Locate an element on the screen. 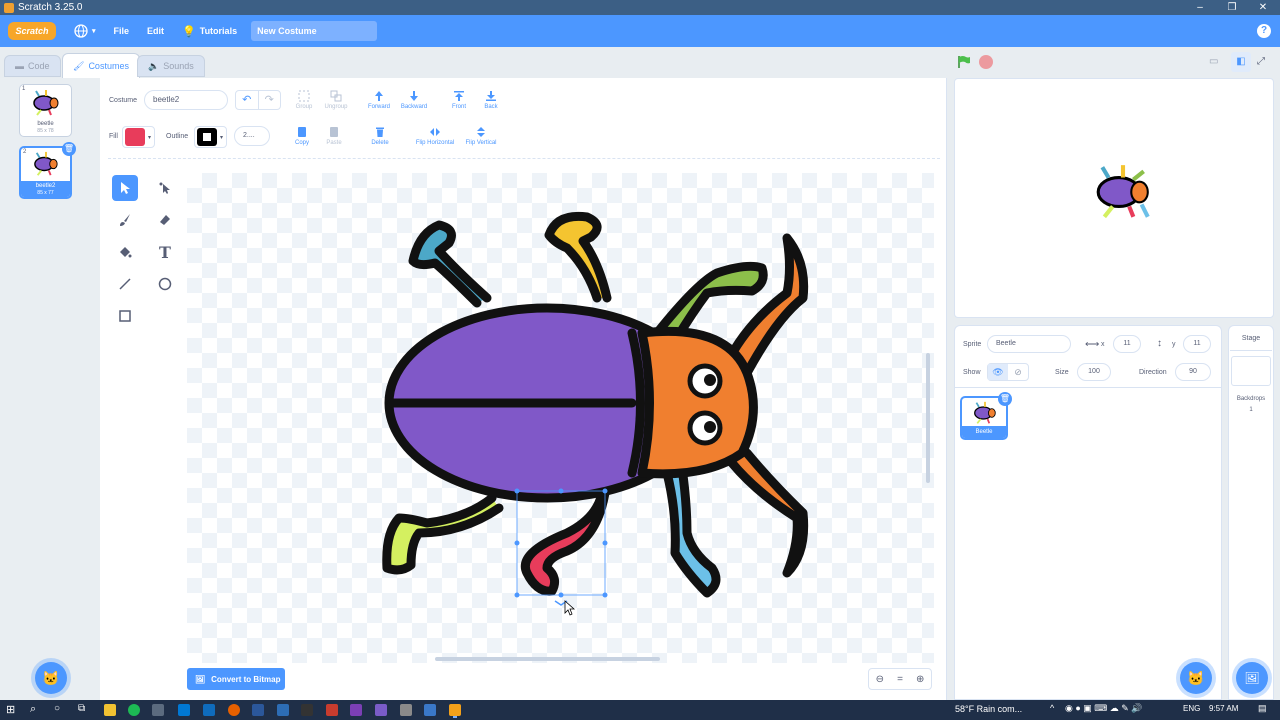  scratch-taskbar-icon is located at coordinates (455, 710).